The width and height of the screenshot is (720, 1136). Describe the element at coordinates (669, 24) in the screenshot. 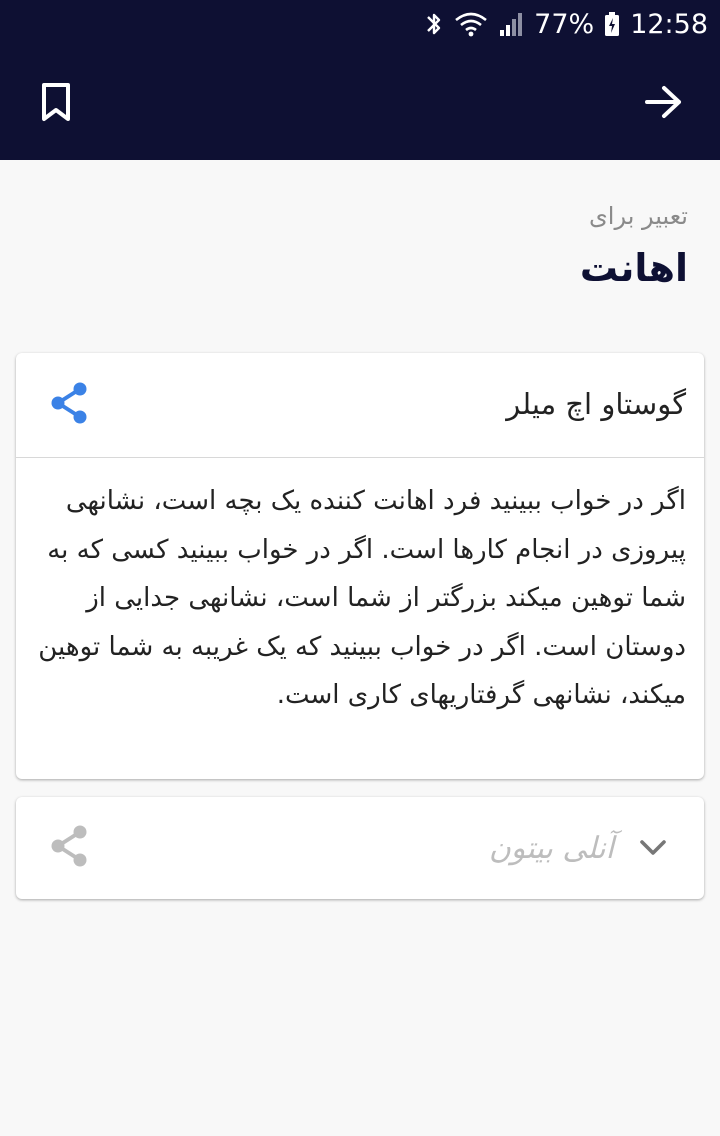

I see `clock: 12:58` at that location.